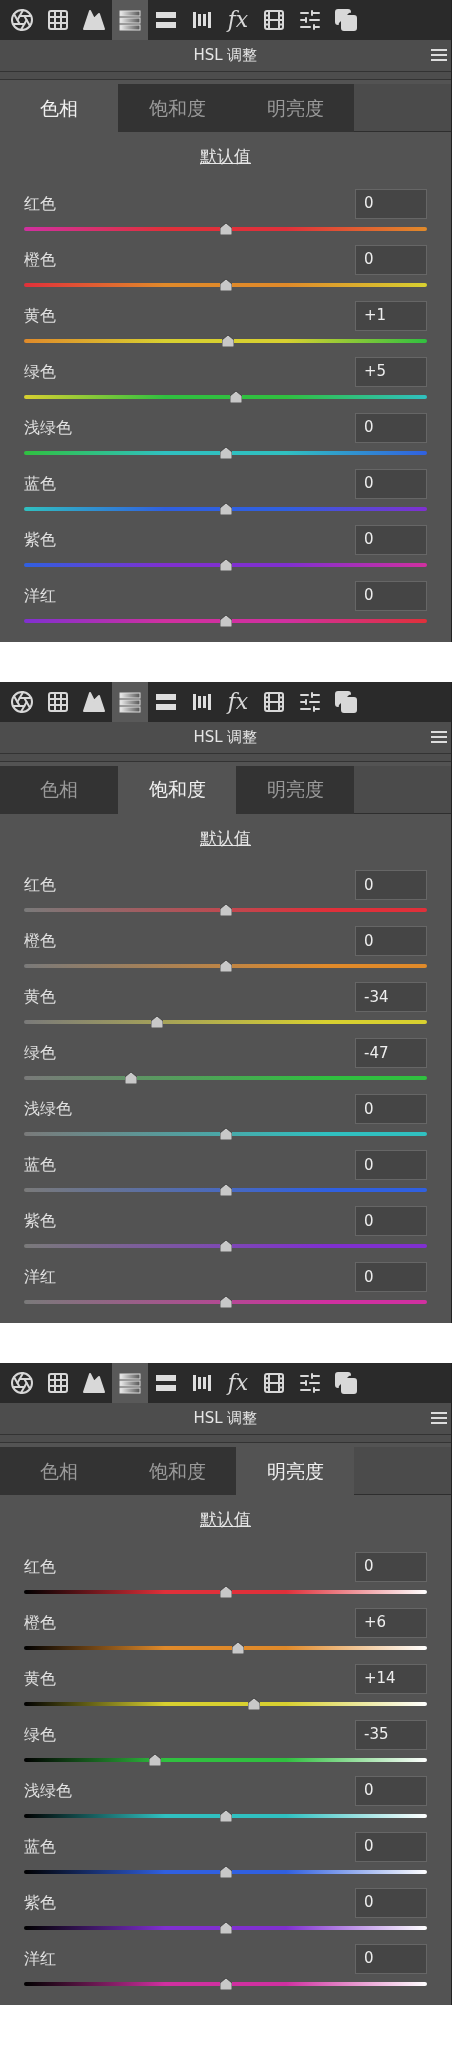  I want to click on value-field: -34, so click(391, 997).